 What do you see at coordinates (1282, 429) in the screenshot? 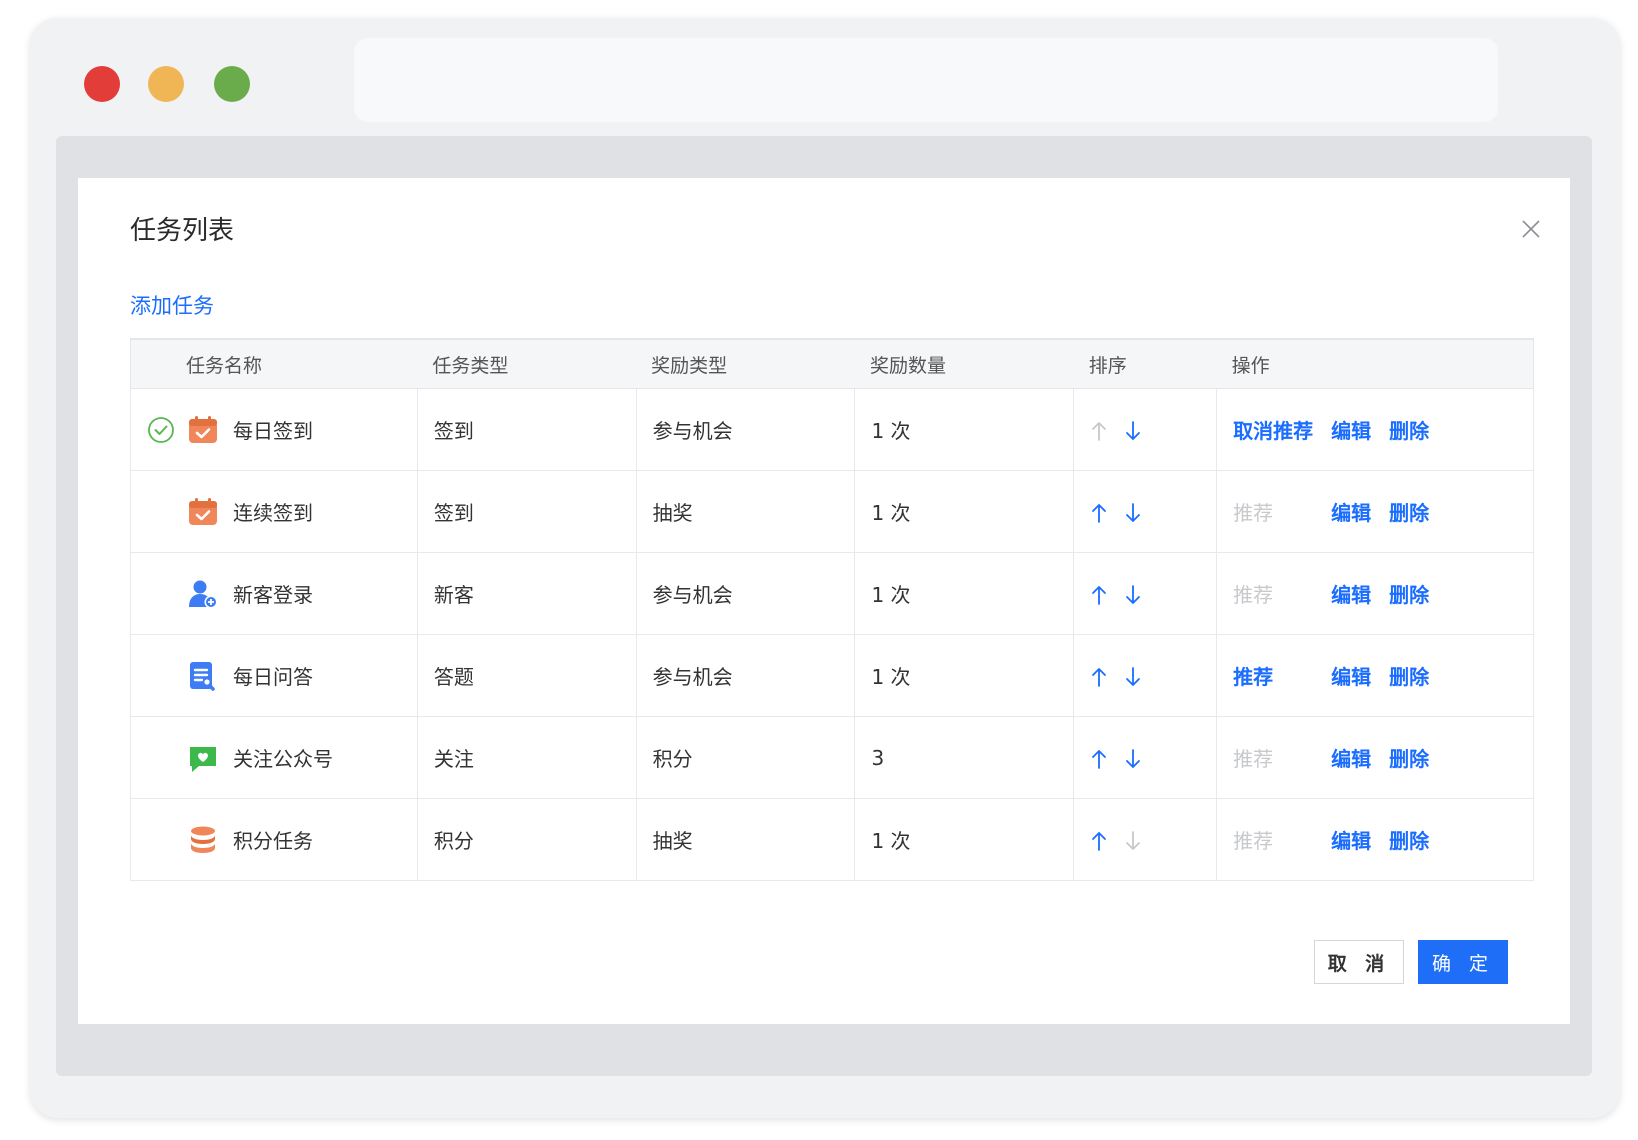
I see `recommend-link: 取消推荐` at bounding box center [1282, 429].